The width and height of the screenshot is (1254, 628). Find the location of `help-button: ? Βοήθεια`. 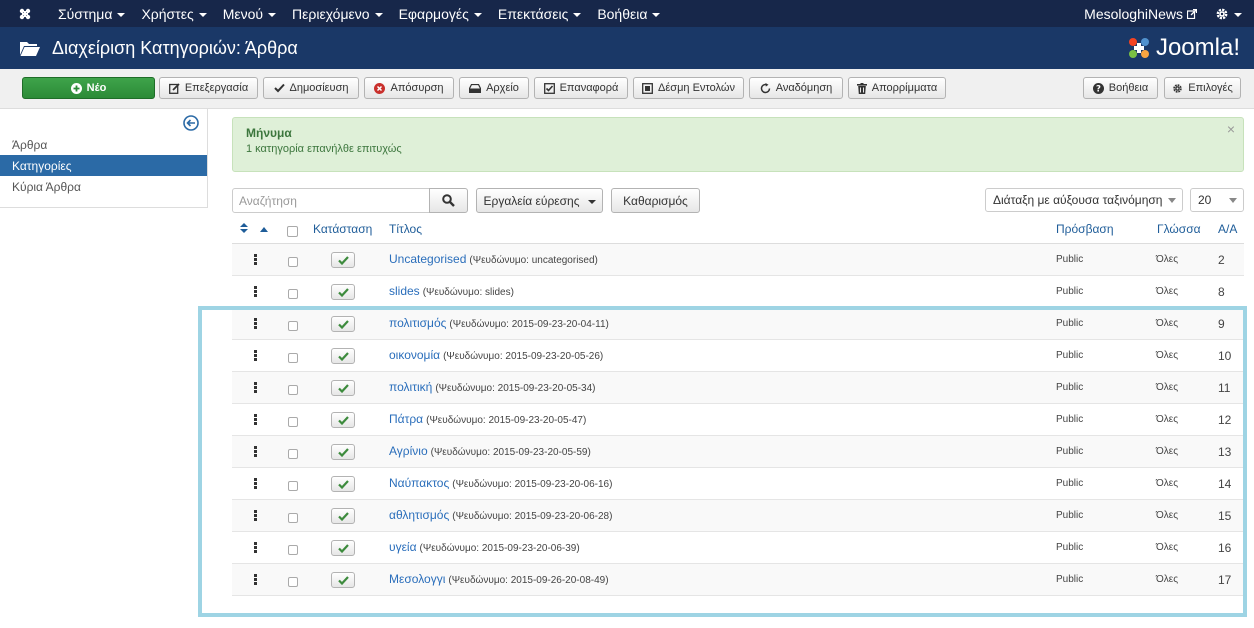

help-button: ? Βοήθεια is located at coordinates (1120, 88).